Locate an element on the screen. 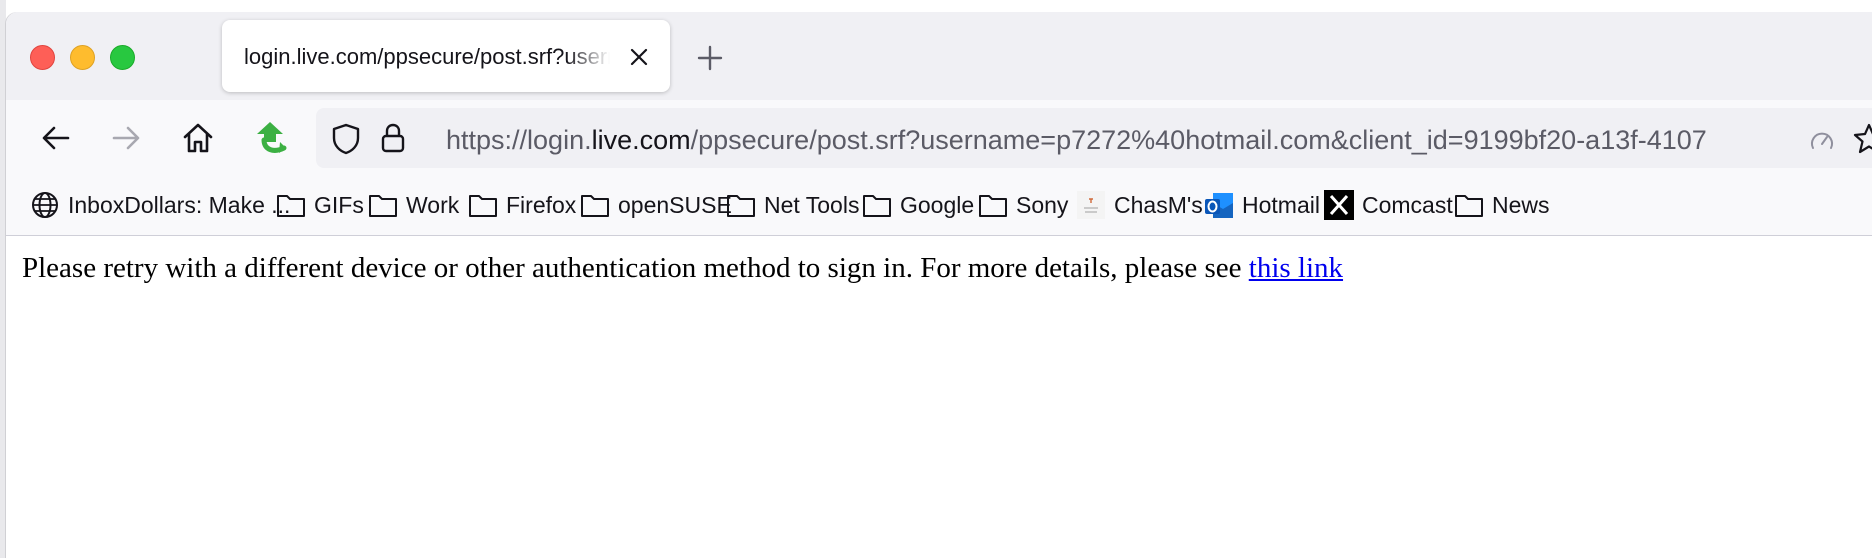 This screenshot has width=1872, height=558. more-details-link: this link is located at coordinates (1296, 268).